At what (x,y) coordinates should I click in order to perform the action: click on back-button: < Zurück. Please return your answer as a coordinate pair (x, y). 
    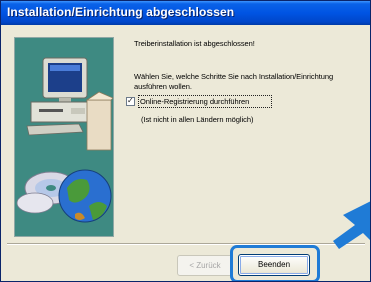
    Looking at the image, I should click on (205, 265).